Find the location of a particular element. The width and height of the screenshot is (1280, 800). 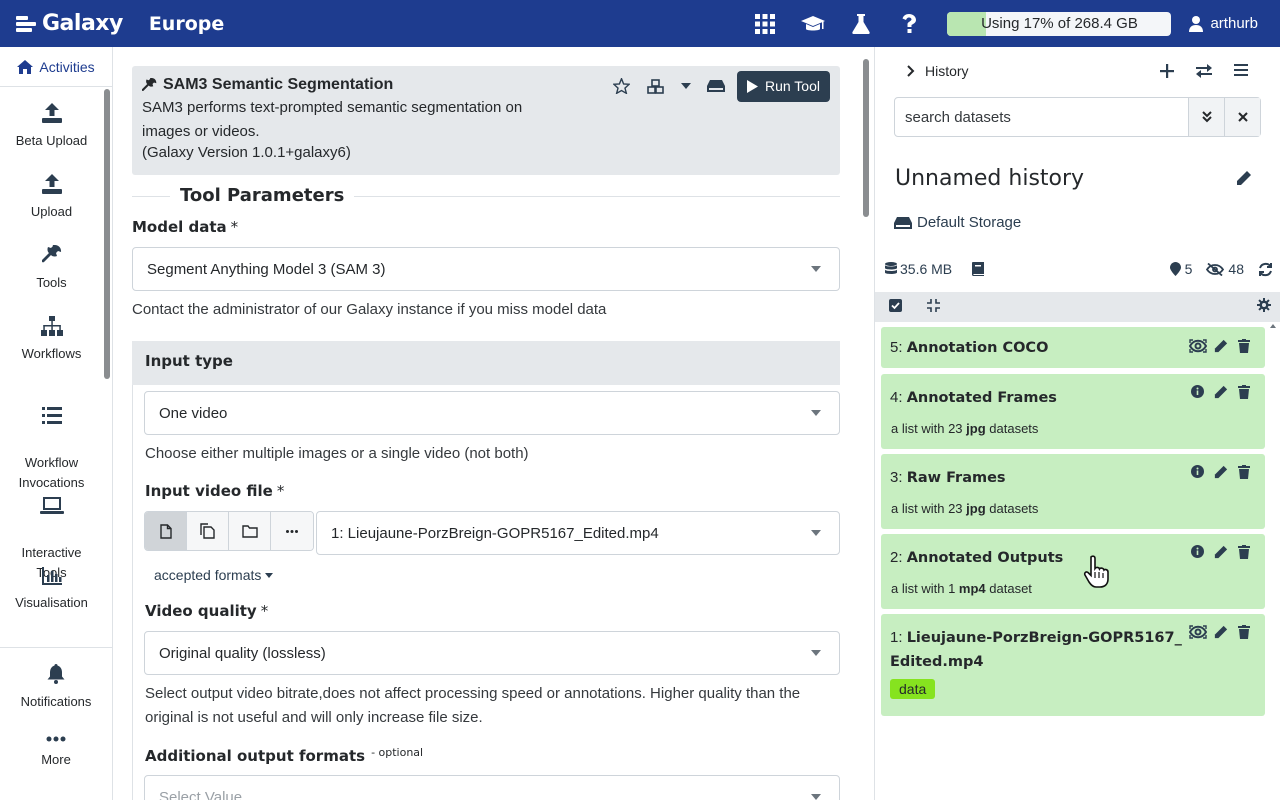

video-quality-select: Original quality (lossless) is located at coordinates (492, 653).